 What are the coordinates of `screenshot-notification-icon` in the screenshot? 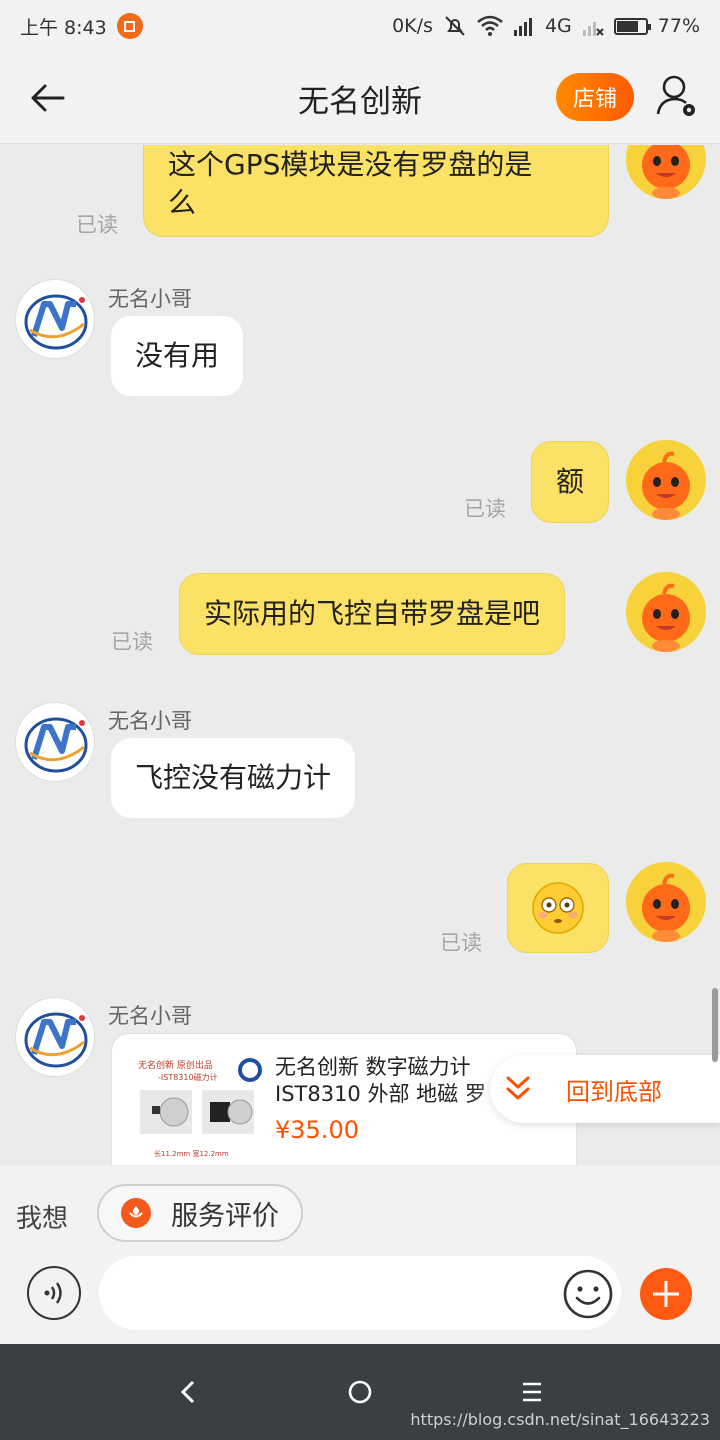 It's located at (129, 26).